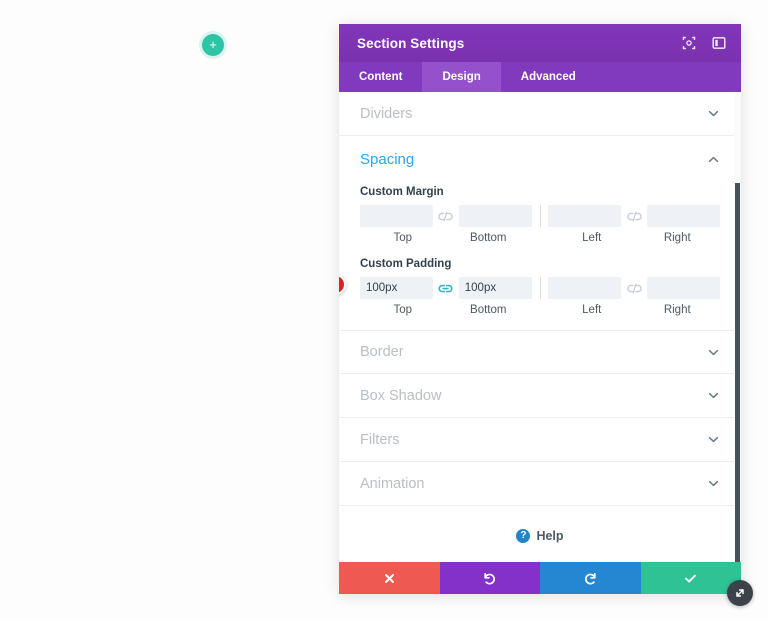  Describe the element at coordinates (585, 216) in the screenshot. I see `margin-left-input` at that location.